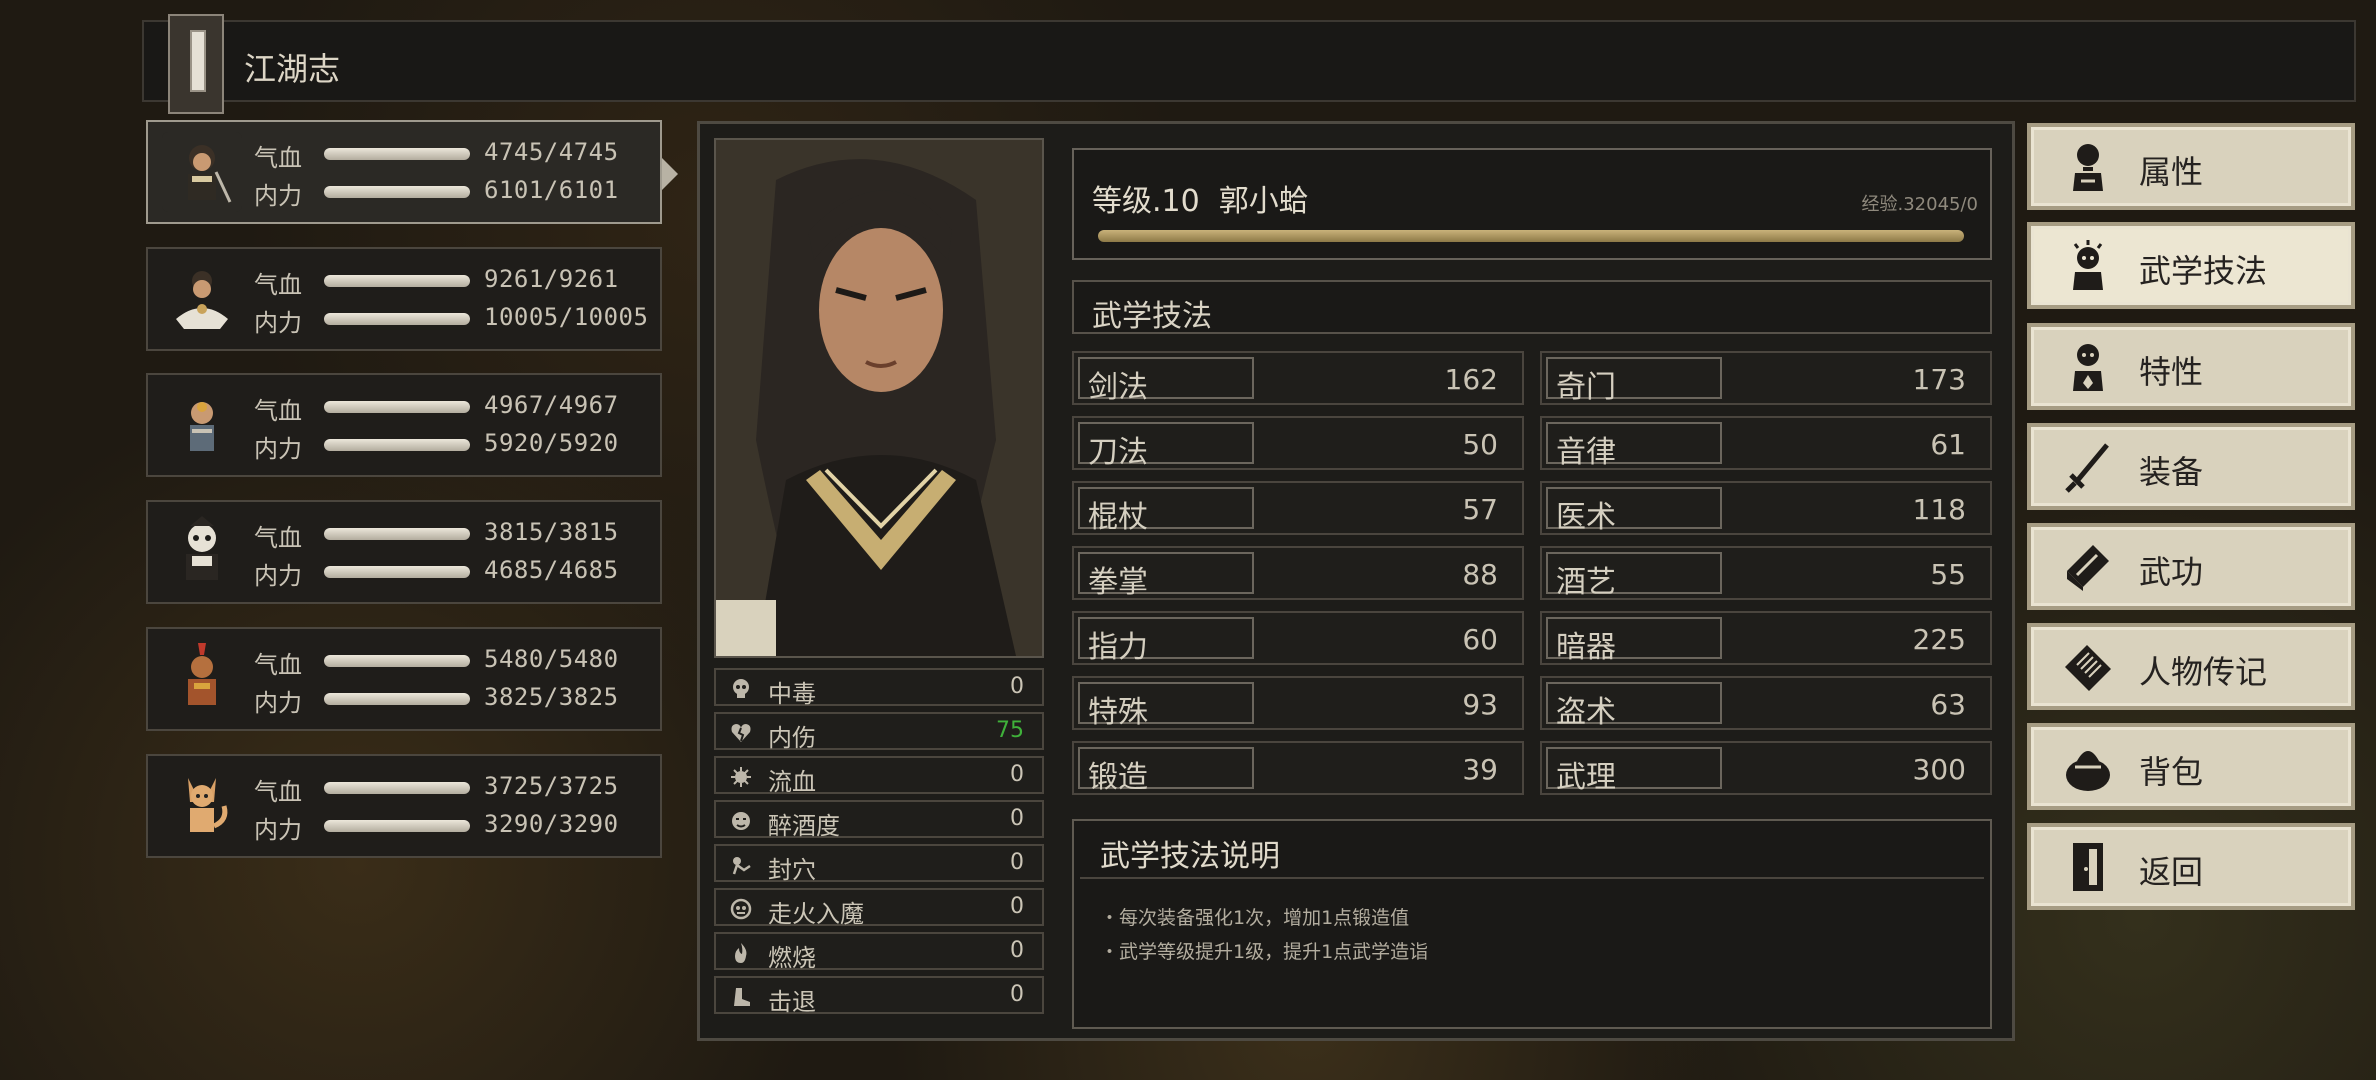 This screenshot has width=2376, height=1080. What do you see at coordinates (404, 552) in the screenshot?
I see `party-member-4: 气血 3815/3815 内力 4685/4685` at bounding box center [404, 552].